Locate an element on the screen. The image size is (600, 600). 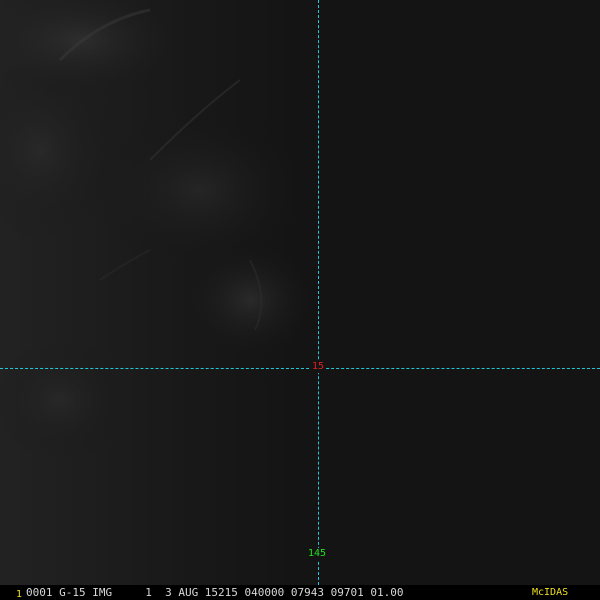
longitude-label: 145 is located at coordinates (317, 554).